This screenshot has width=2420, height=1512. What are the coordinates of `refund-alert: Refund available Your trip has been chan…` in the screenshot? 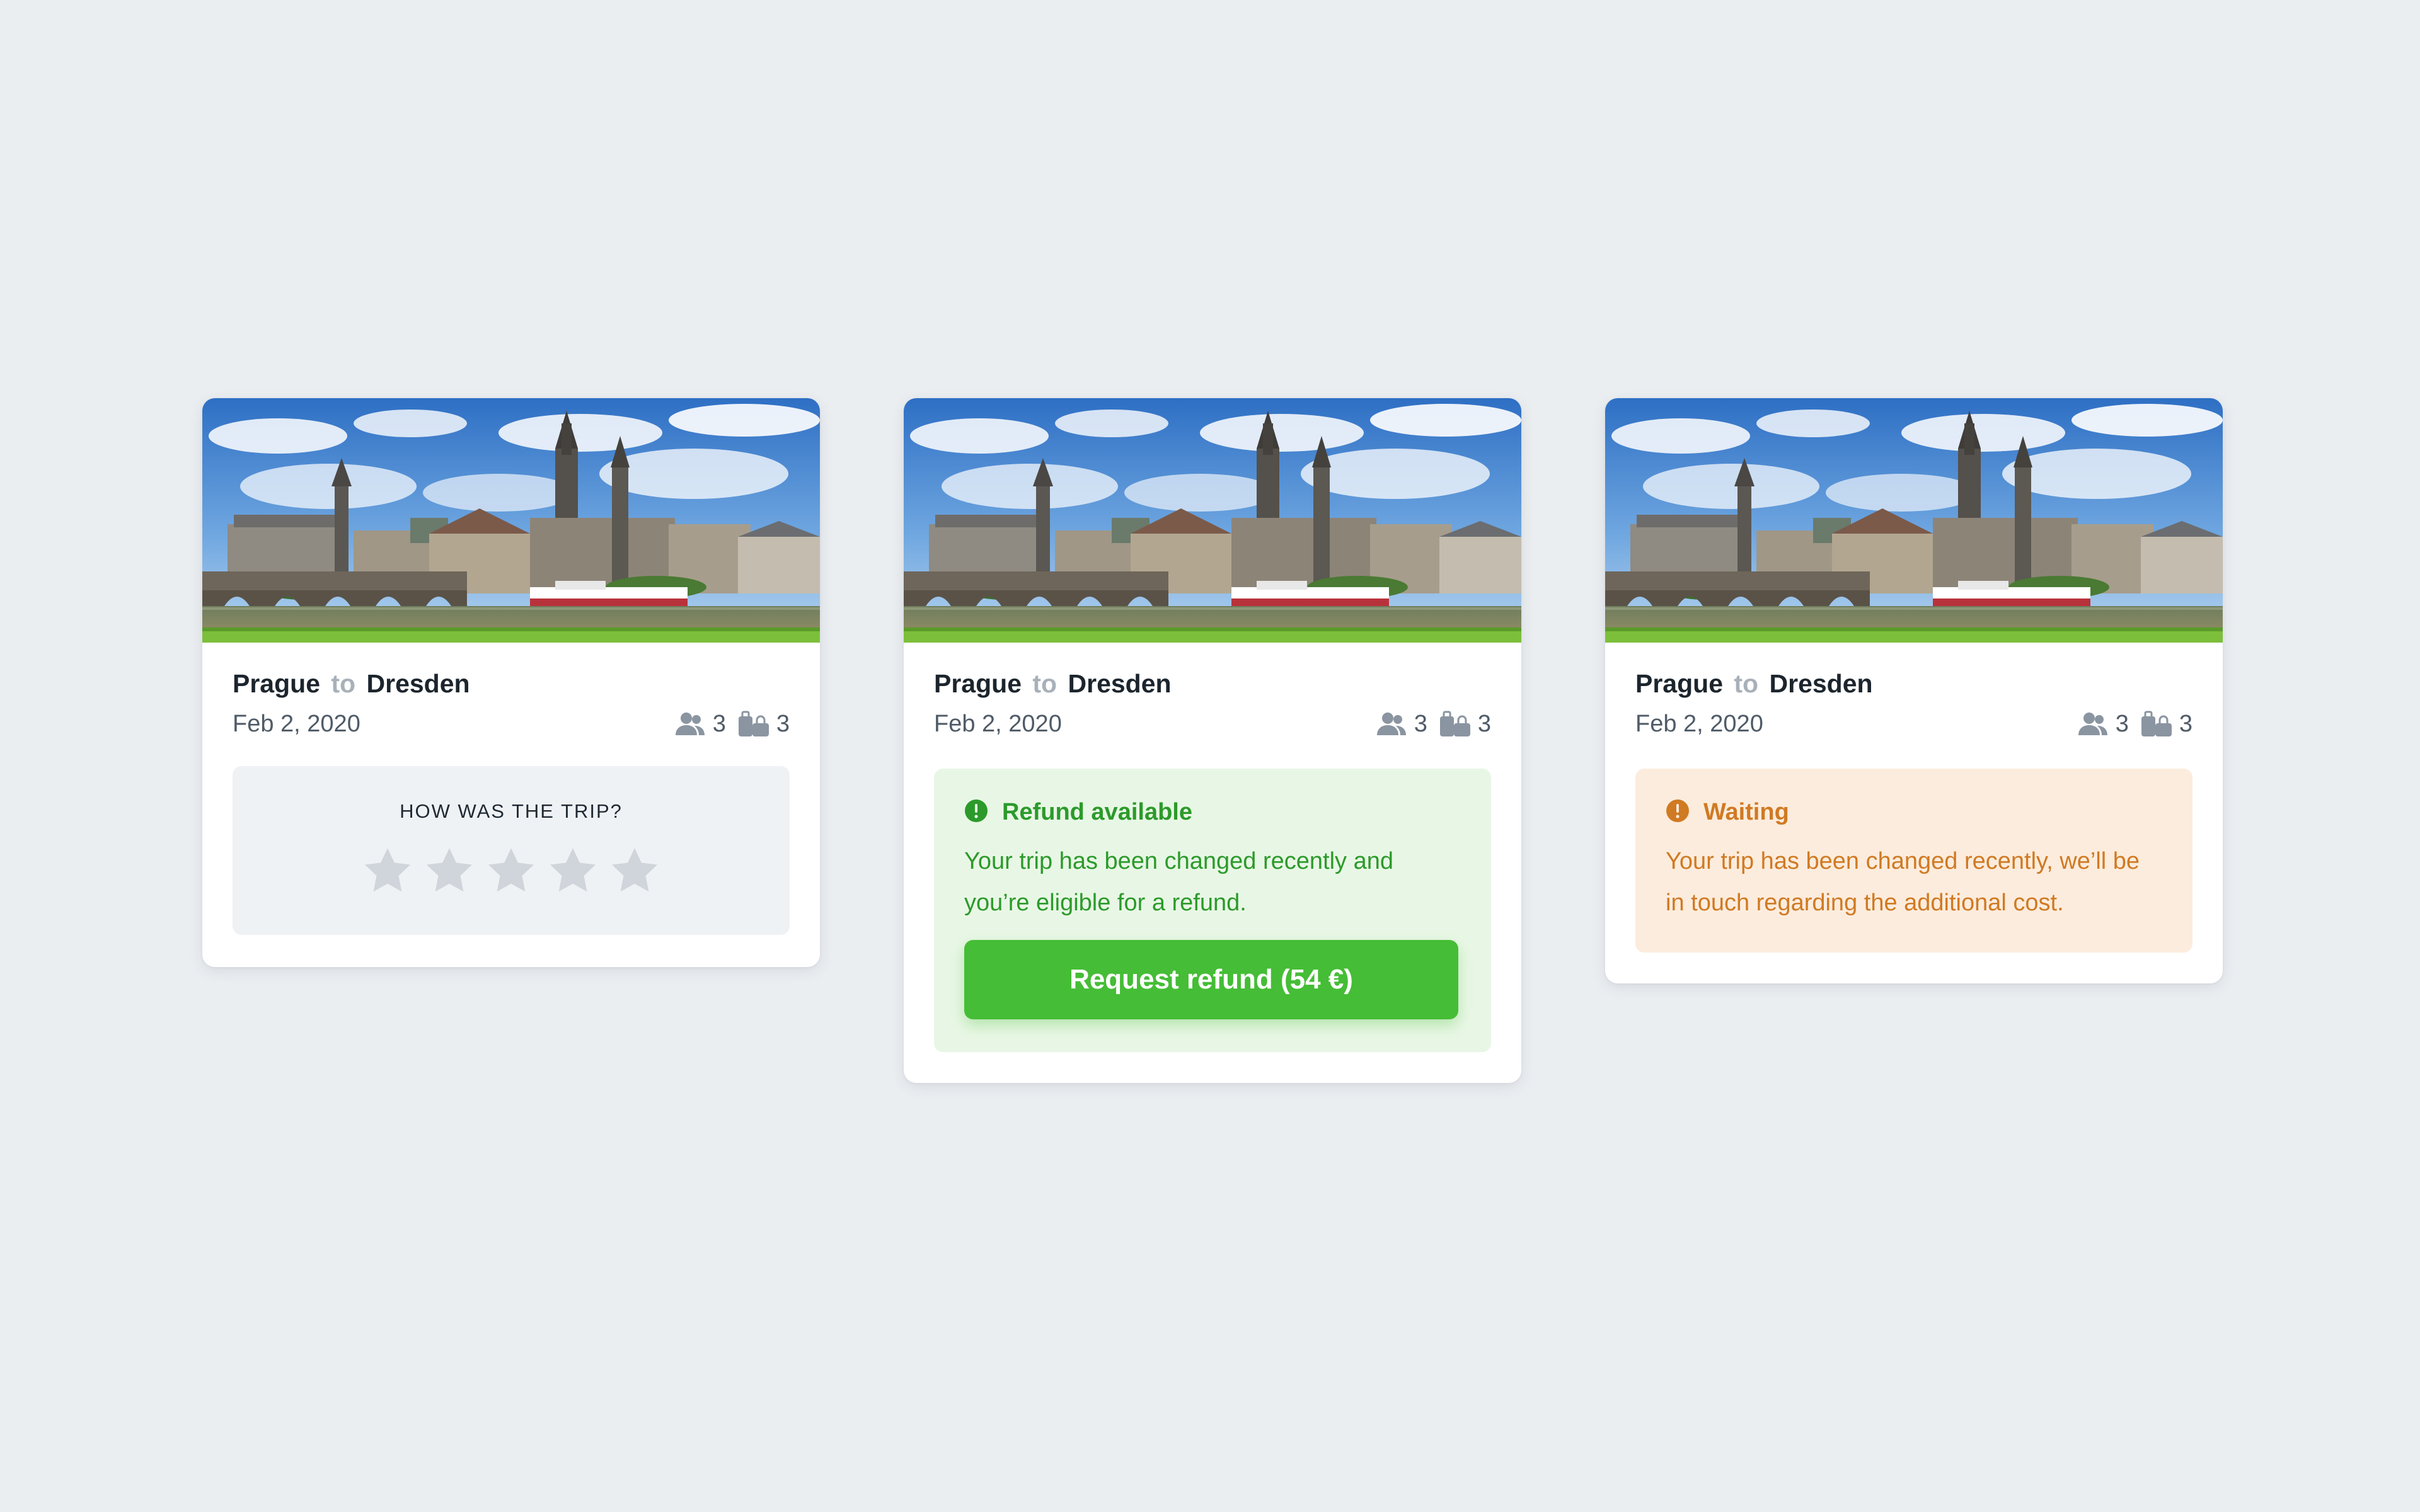 It's located at (1212, 910).